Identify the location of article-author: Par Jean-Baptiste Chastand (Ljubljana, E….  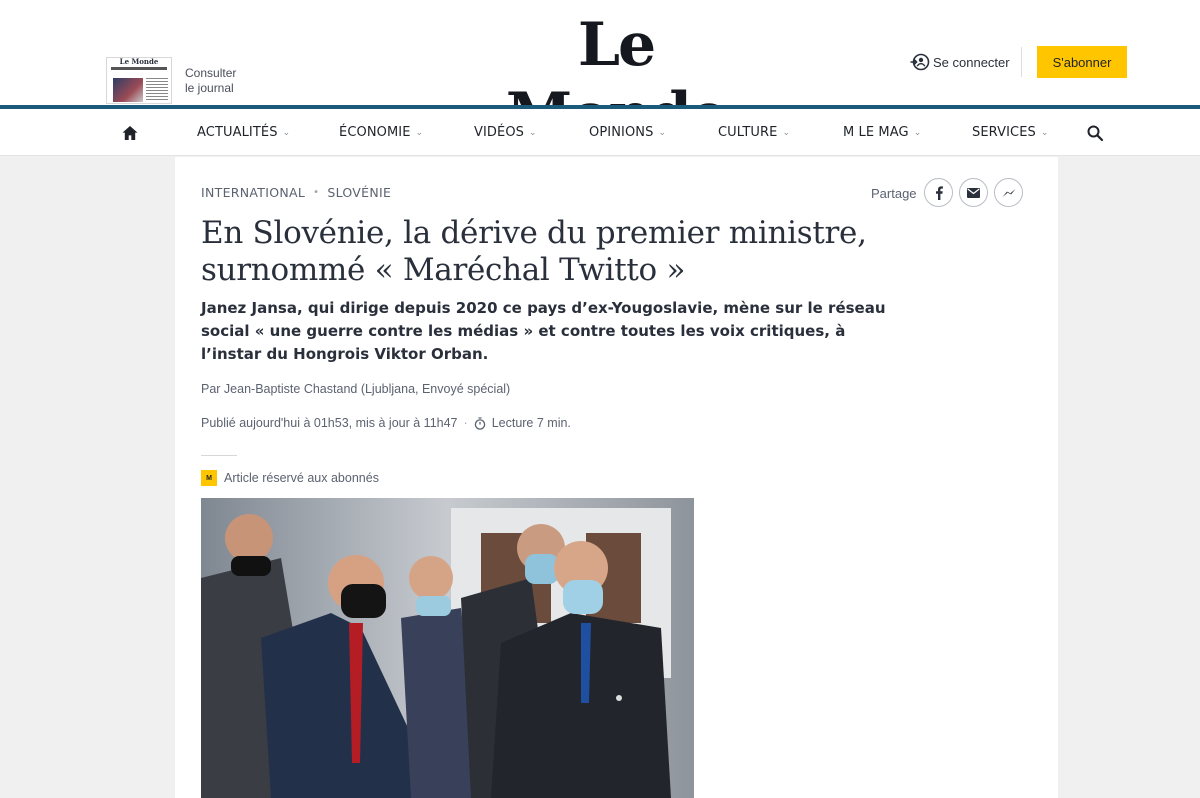
(356, 389).